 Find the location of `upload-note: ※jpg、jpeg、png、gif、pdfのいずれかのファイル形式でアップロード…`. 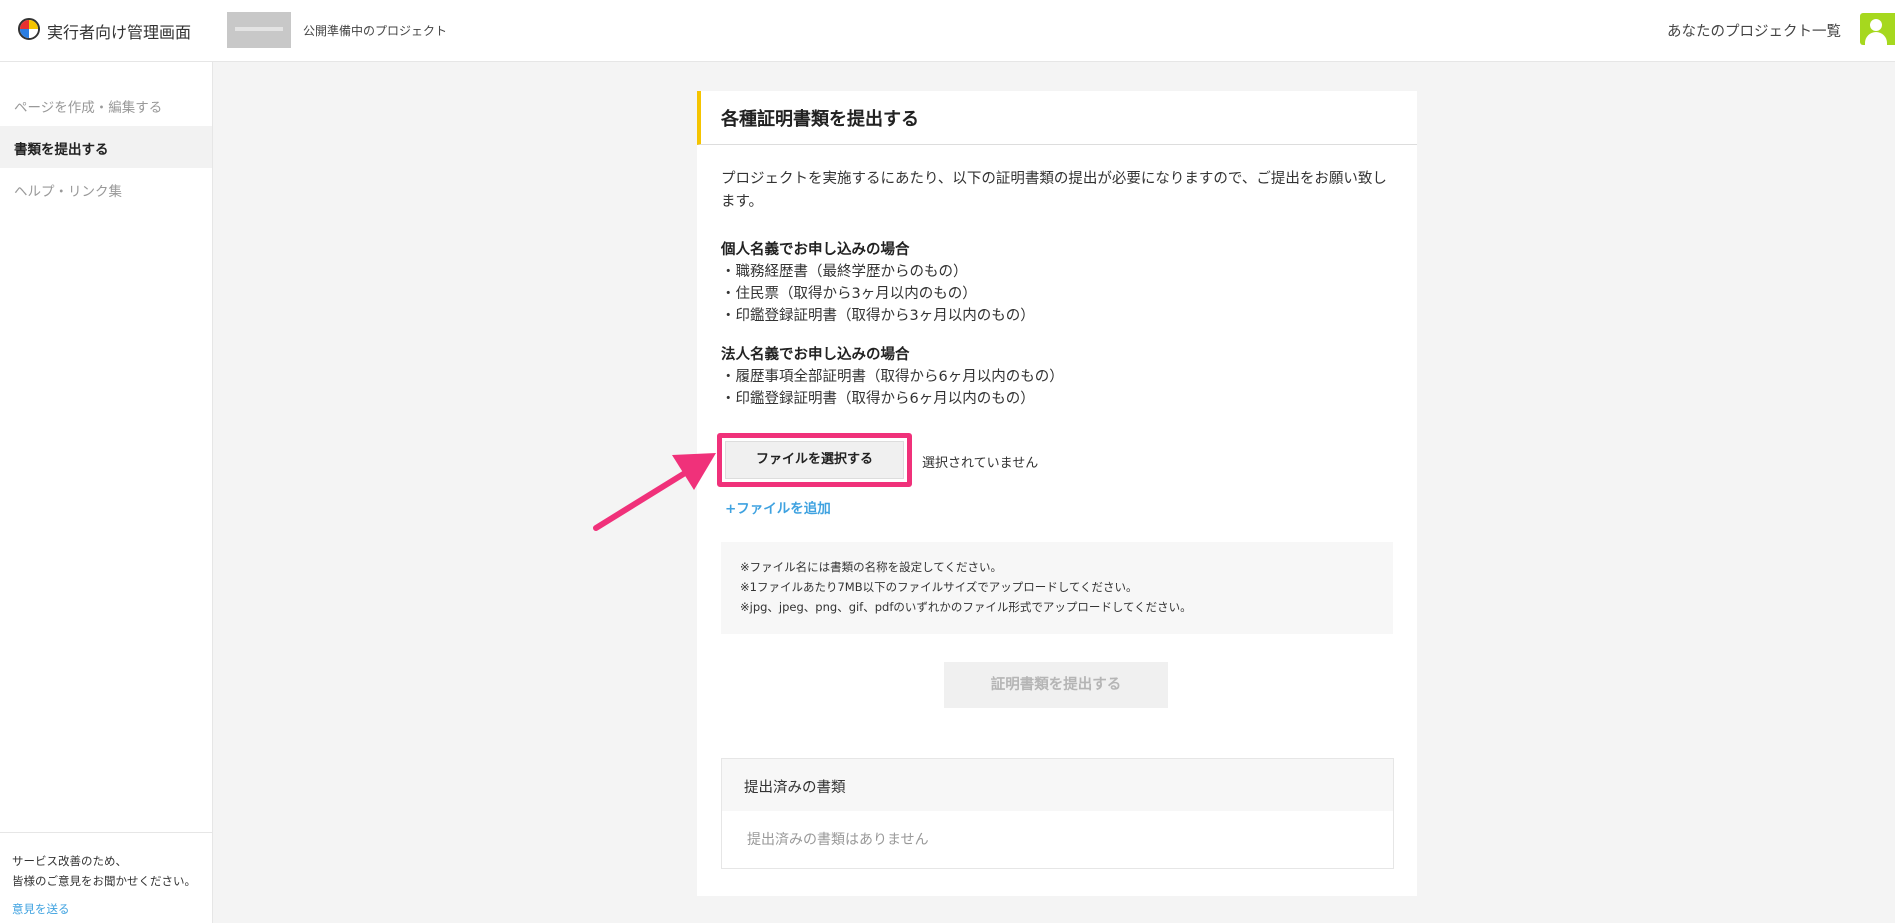

upload-note: ※jpg、jpeg、png、gif、pdfのいずれかのファイル形式でアップロード… is located at coordinates (966, 607).